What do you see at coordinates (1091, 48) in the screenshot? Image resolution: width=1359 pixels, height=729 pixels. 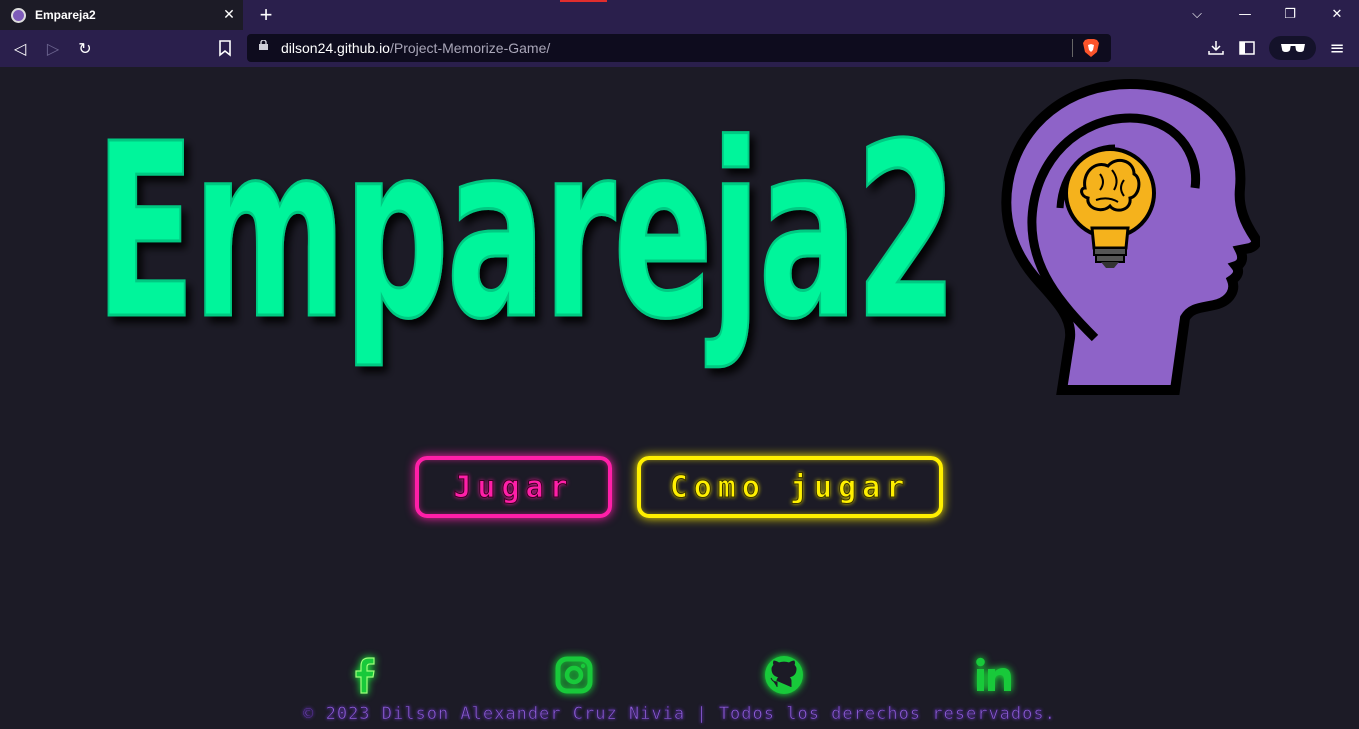 I see `brave-shields-icon` at bounding box center [1091, 48].